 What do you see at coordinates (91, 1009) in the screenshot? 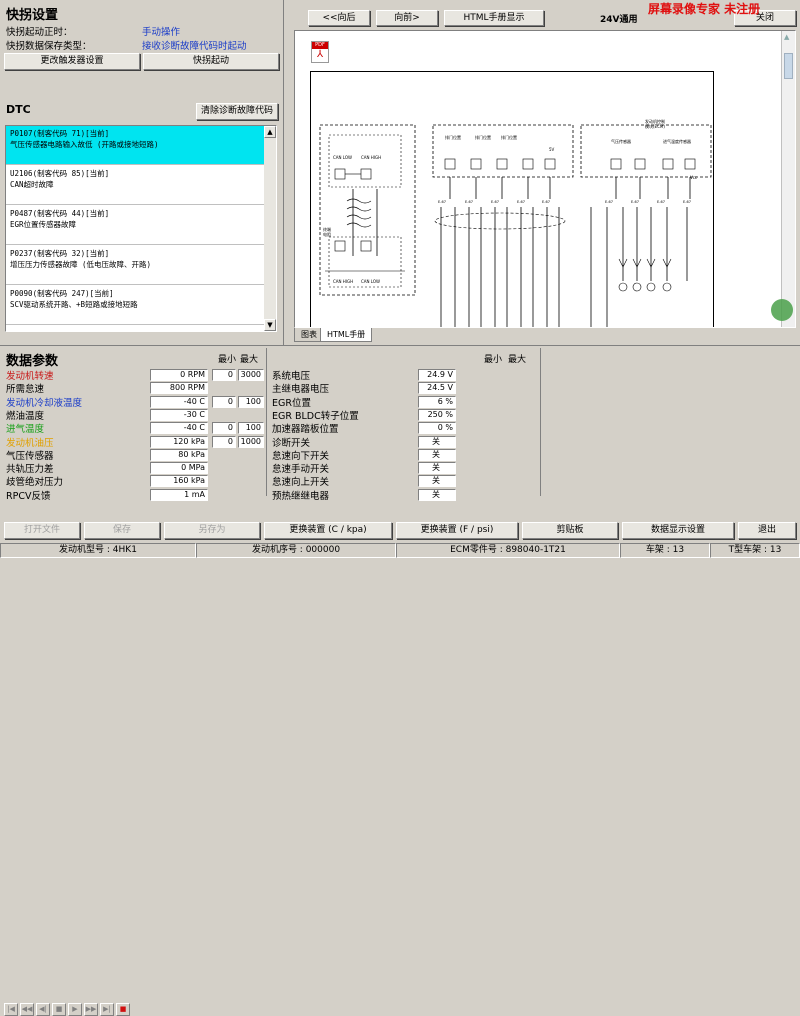
I see `fast-forward-icon: ▶▶` at bounding box center [91, 1009].